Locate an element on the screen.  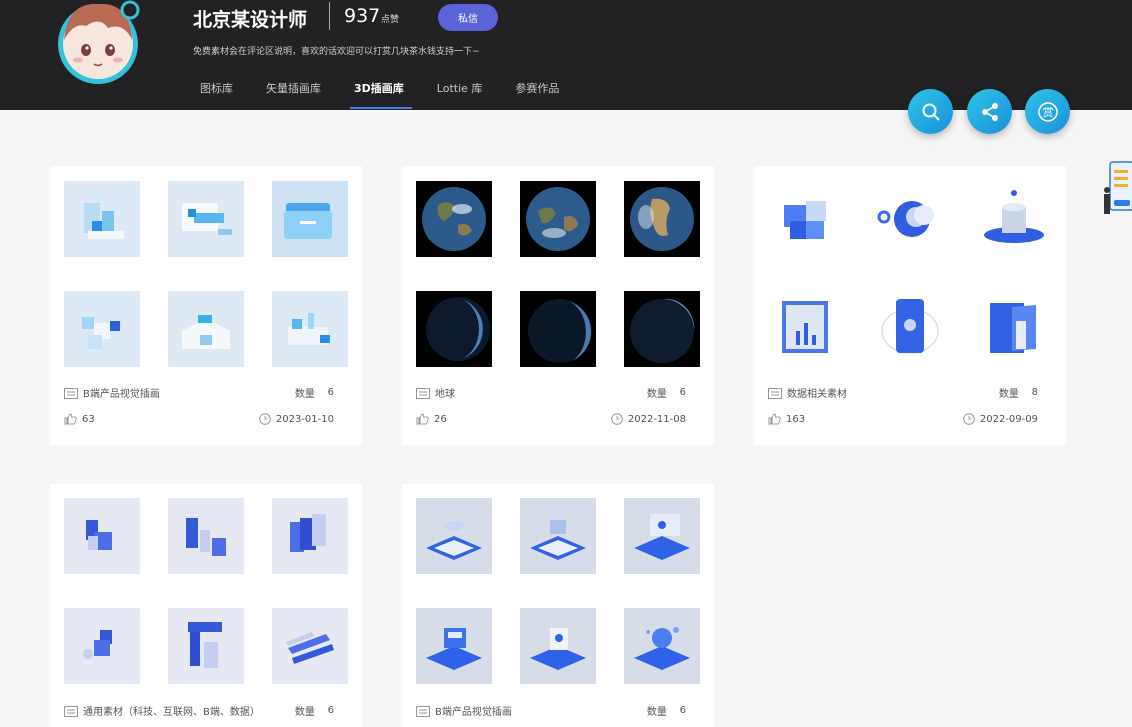
tab-vector-illustrations: 矢量插画库 is located at coordinates (293, 95).